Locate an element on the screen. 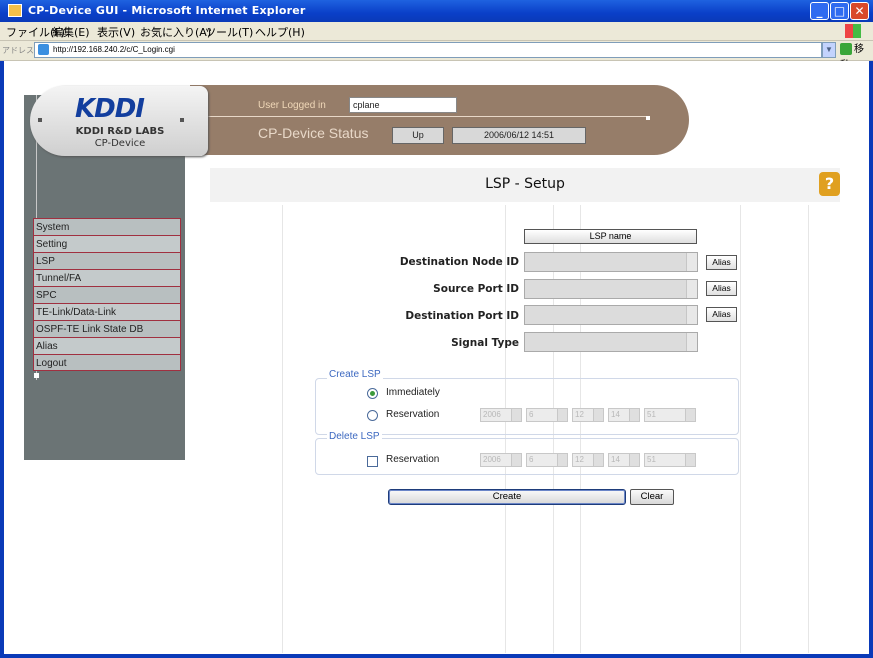  sidebar-end-dot is located at coordinates (36, 375).